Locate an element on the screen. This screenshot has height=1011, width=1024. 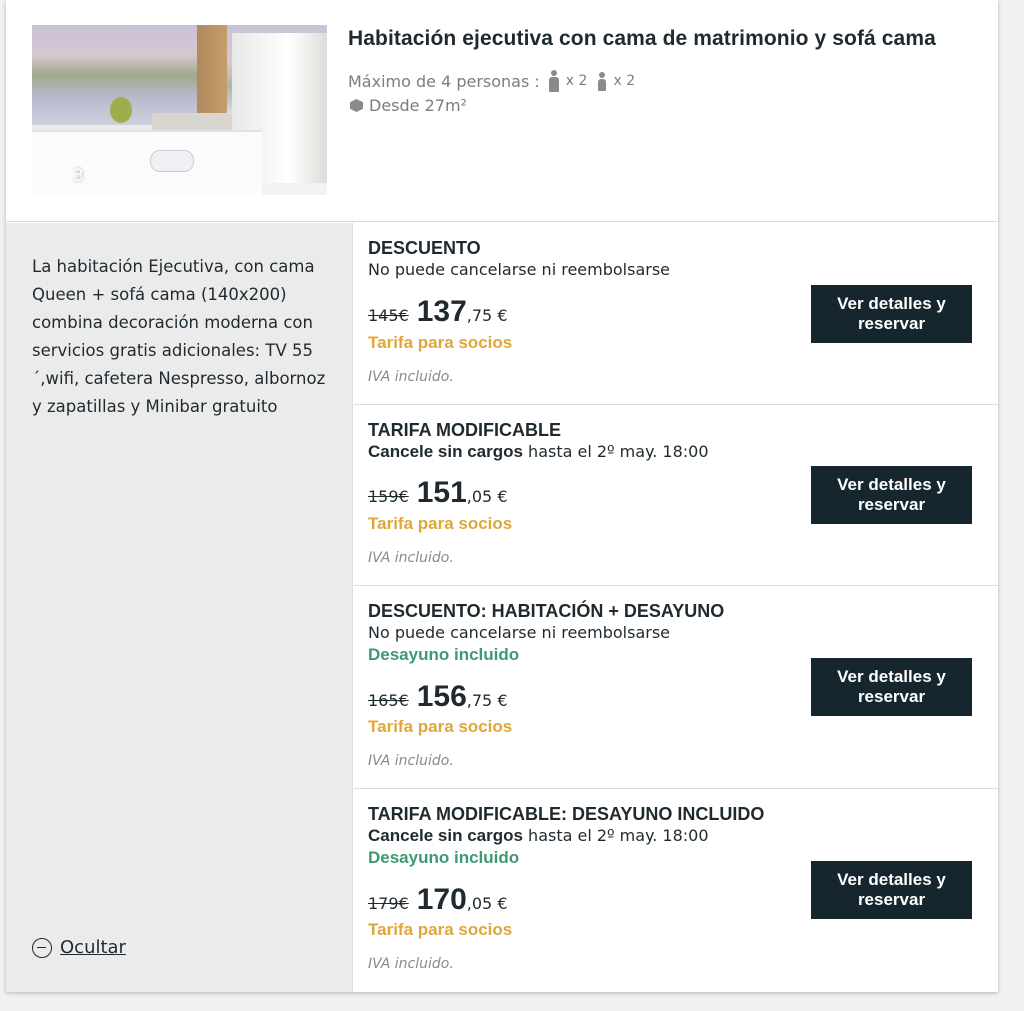
children-count: x 2 is located at coordinates (624, 81).